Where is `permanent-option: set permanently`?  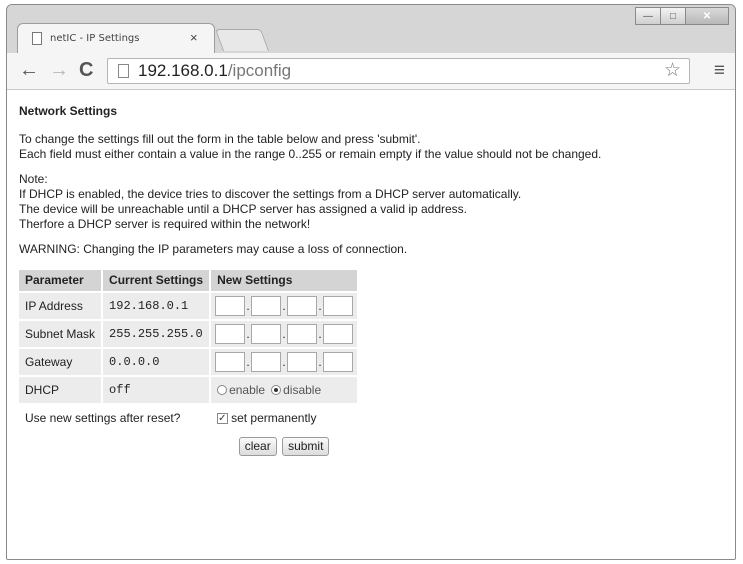 permanent-option: set permanently is located at coordinates (284, 418).